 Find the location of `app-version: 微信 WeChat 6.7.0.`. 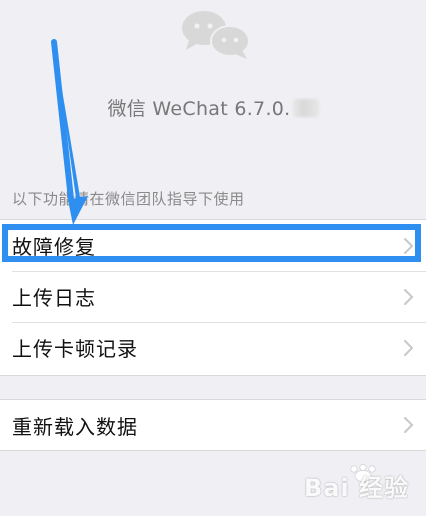

app-version: 微信 WeChat 6.7.0. is located at coordinates (213, 107).